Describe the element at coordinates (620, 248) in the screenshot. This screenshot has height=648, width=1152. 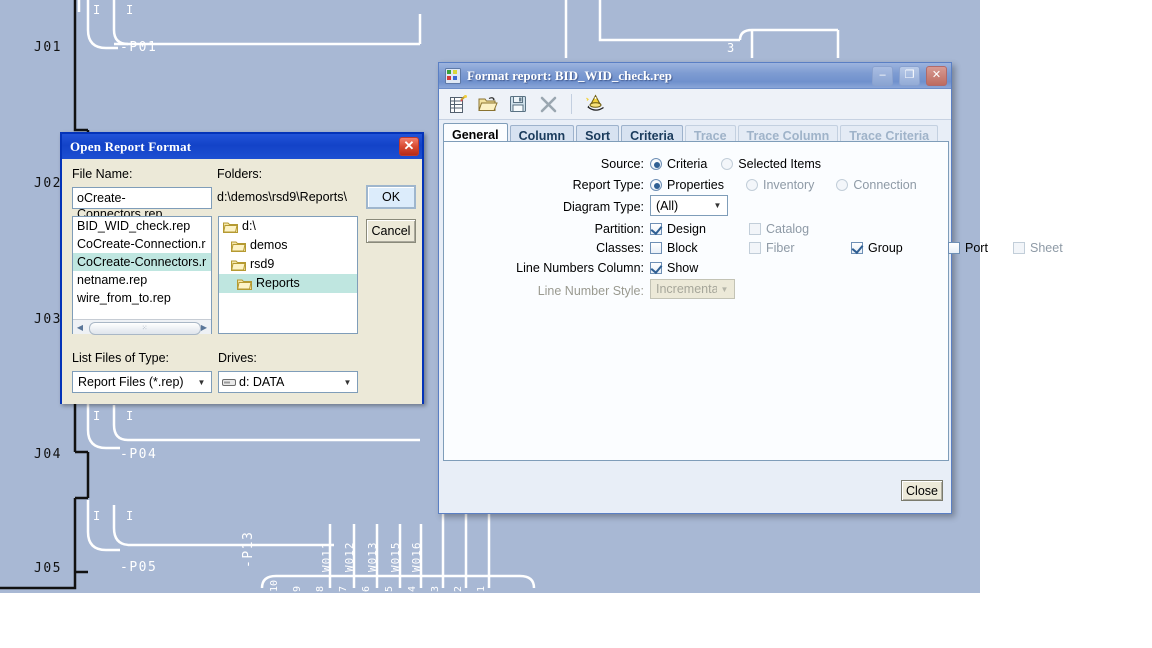
I see `classes-label: Classes:` at that location.